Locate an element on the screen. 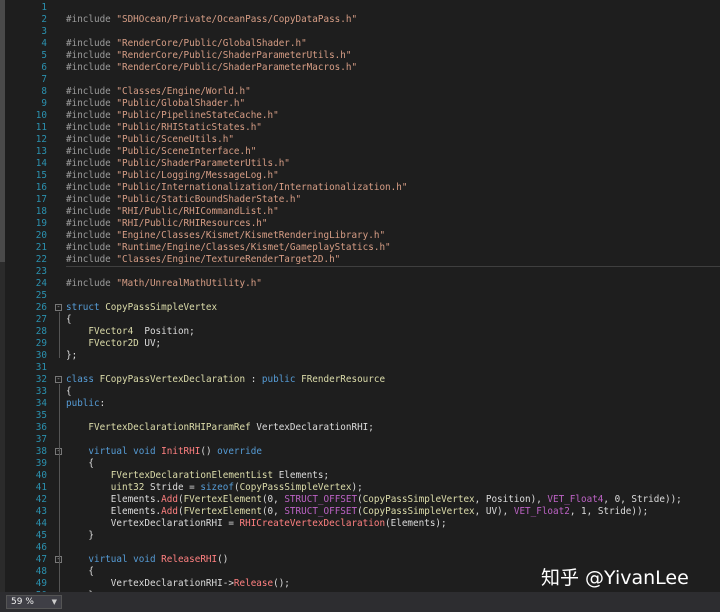 The height and width of the screenshot is (612, 720). line-number: 44 is located at coordinates (41, 523).